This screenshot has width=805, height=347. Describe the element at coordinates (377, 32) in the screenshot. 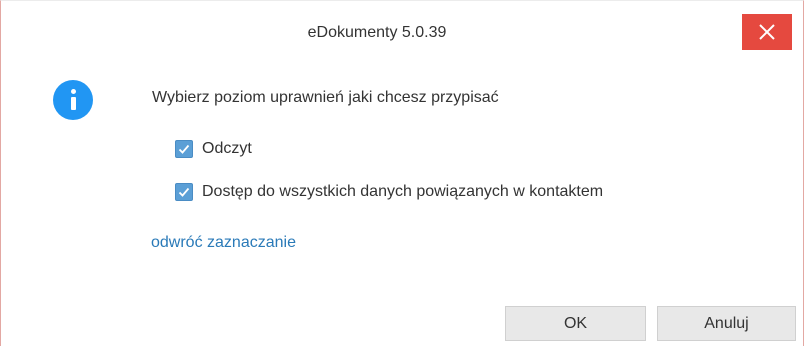

I see `window-title: eDokumenty 5.0.39` at that location.